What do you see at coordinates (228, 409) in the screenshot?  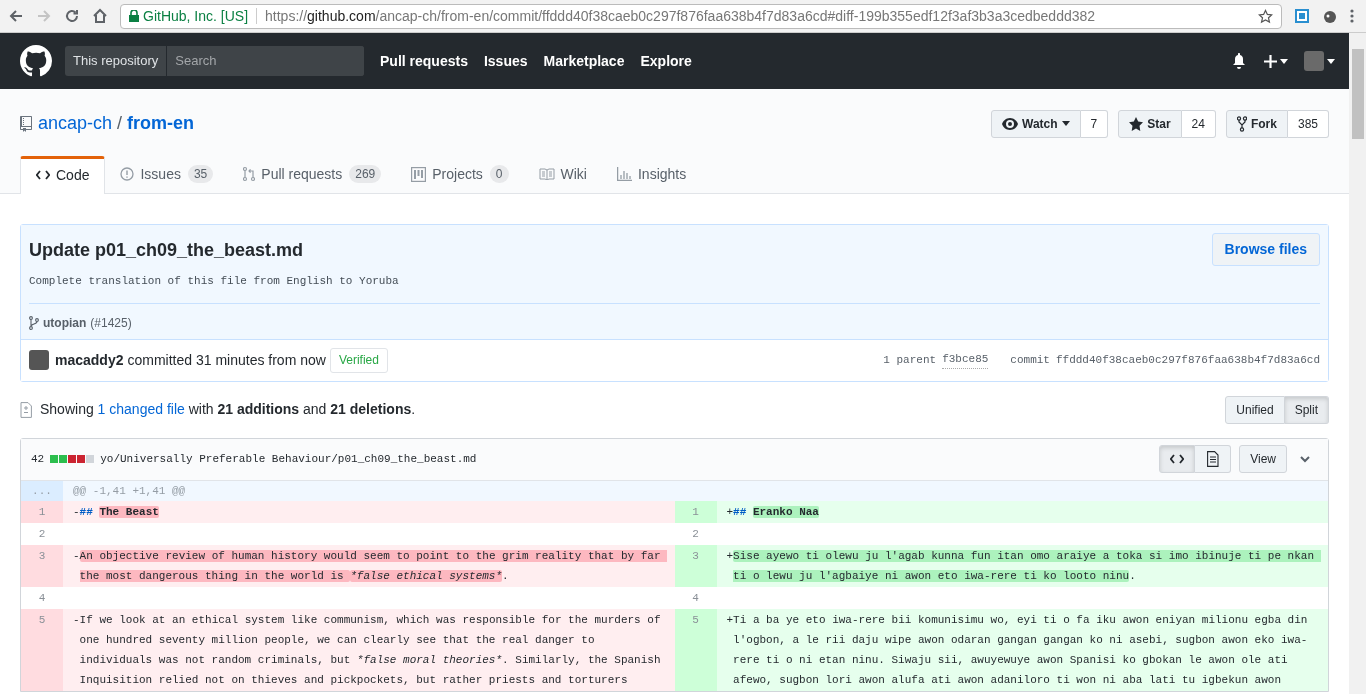 I see `diff-summary: Showing 1 changed file with 21 additions and 21 deletions.` at bounding box center [228, 409].